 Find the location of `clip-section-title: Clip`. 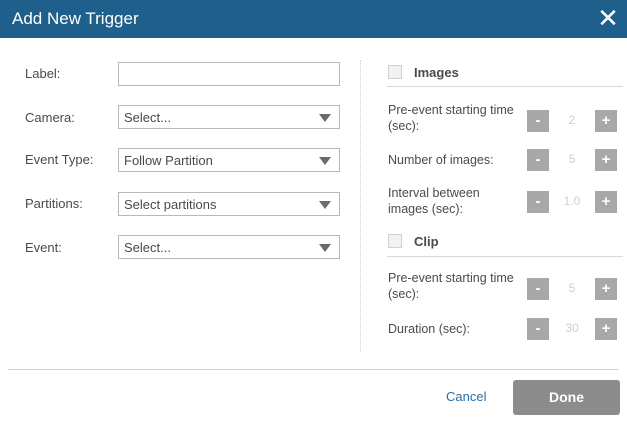

clip-section-title: Clip is located at coordinates (426, 241).